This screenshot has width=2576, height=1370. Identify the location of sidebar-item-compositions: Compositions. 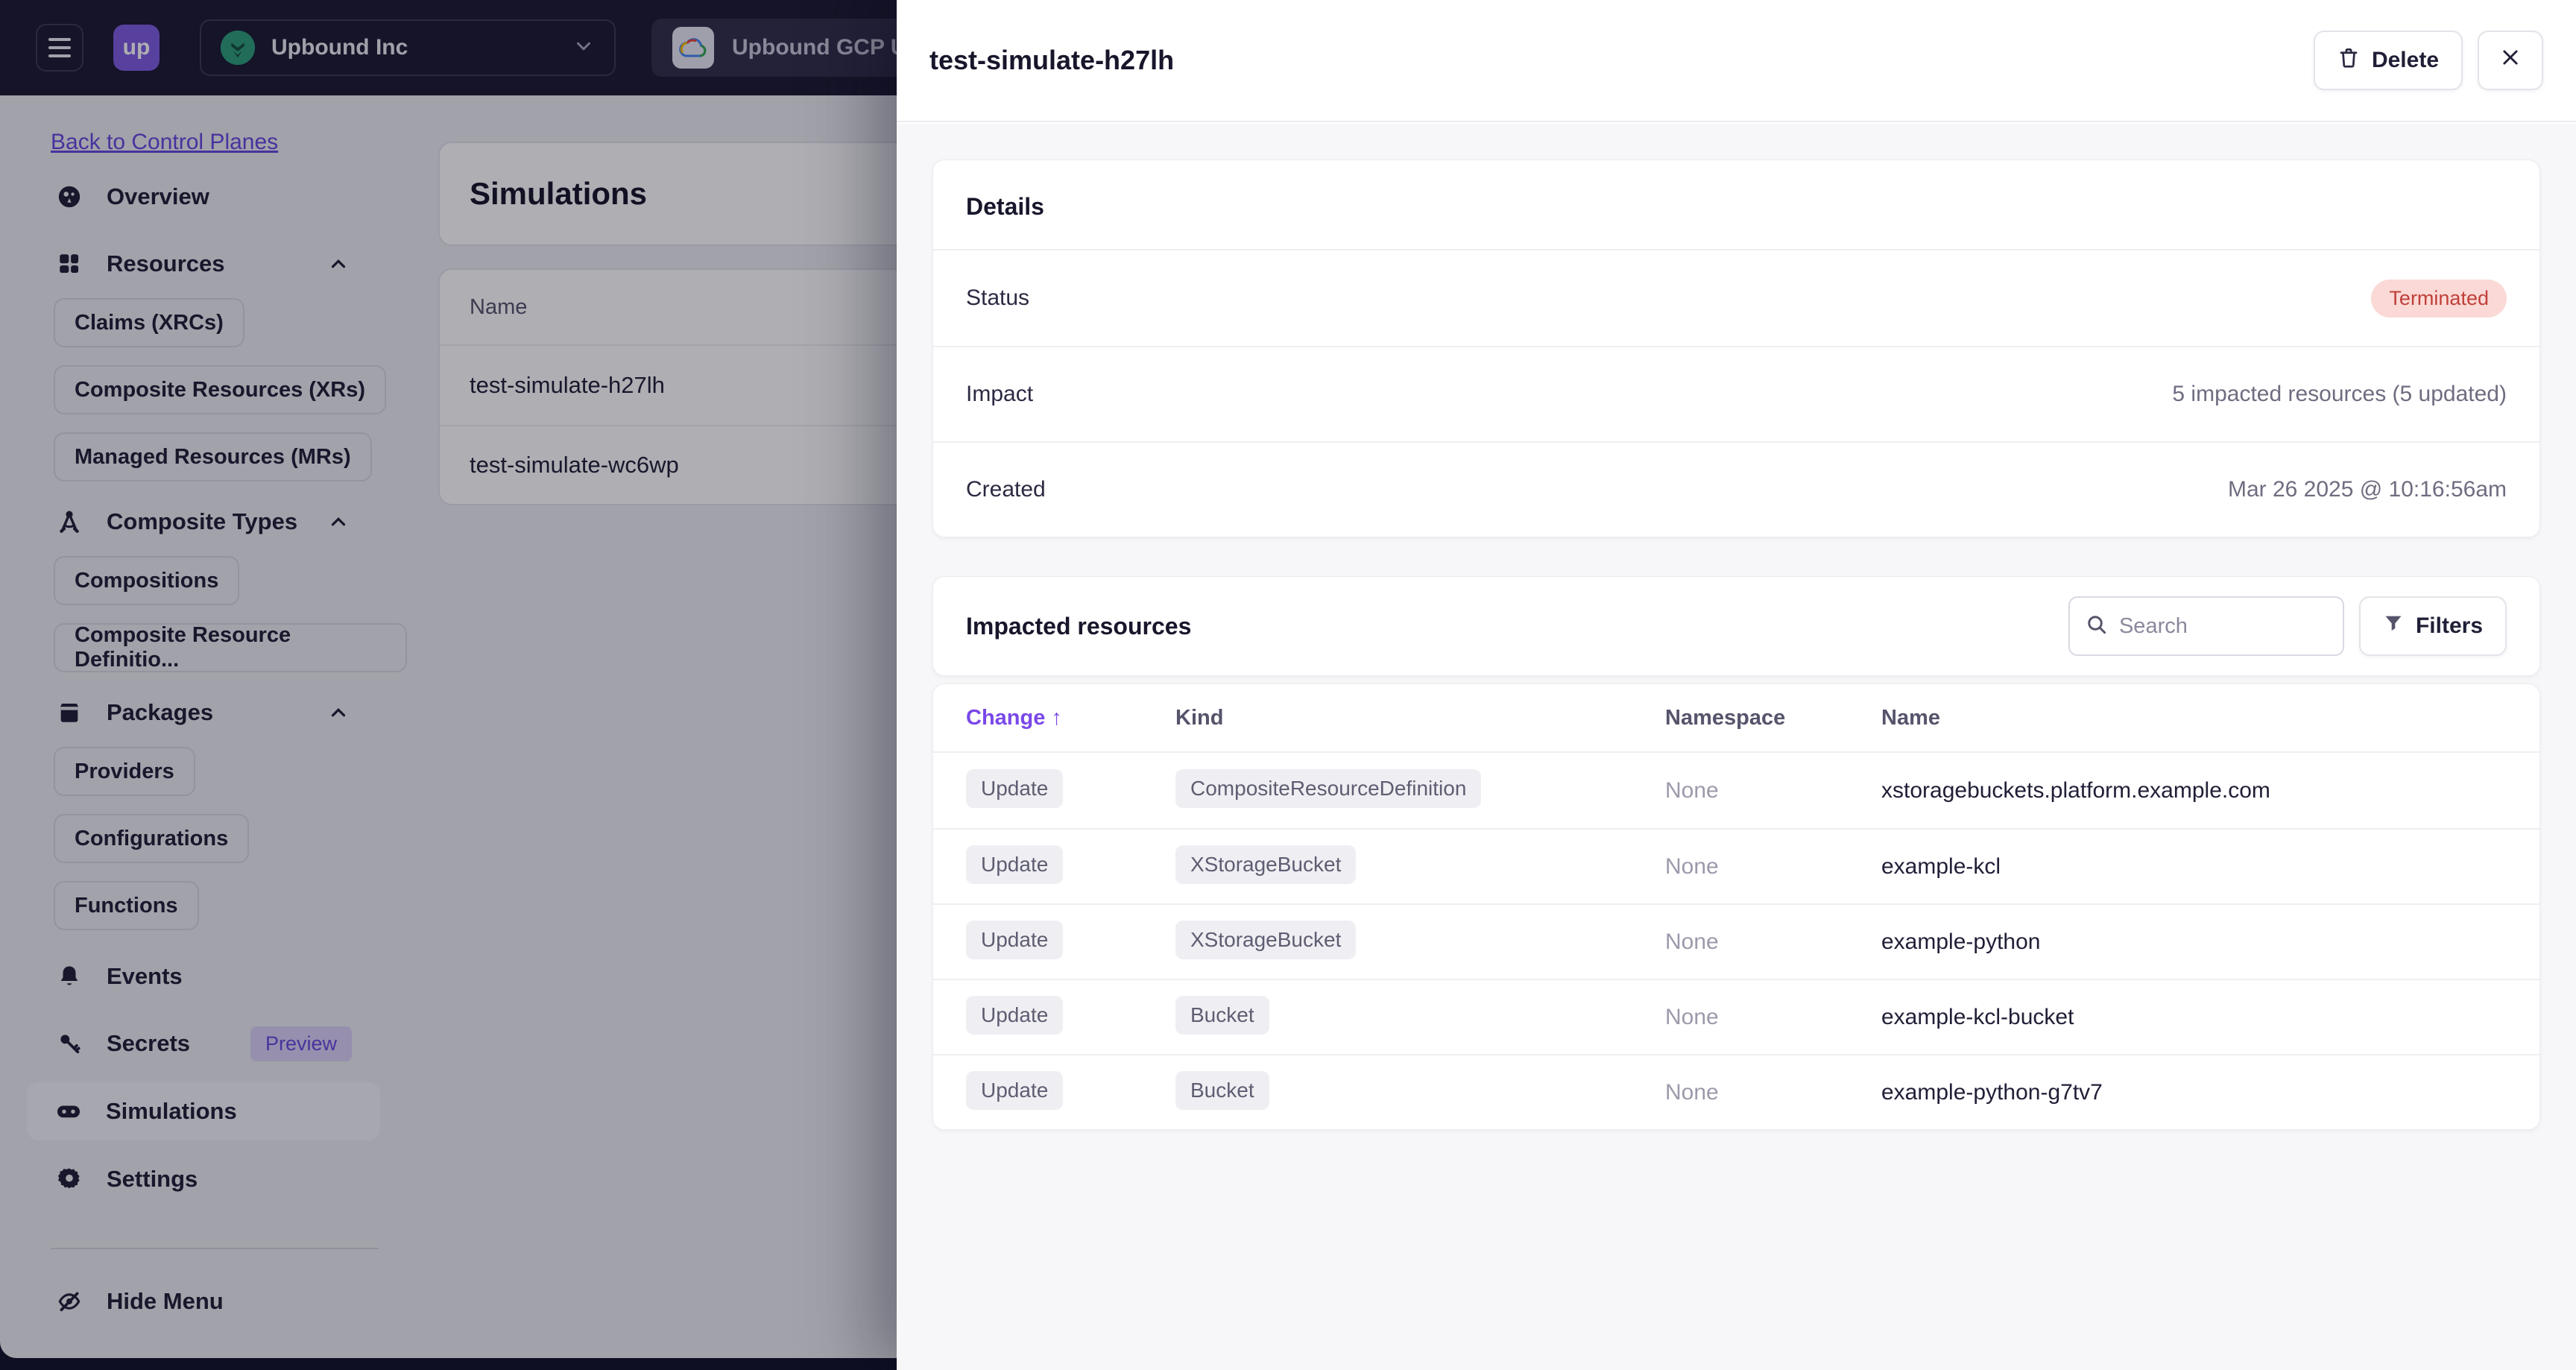
(147, 580).